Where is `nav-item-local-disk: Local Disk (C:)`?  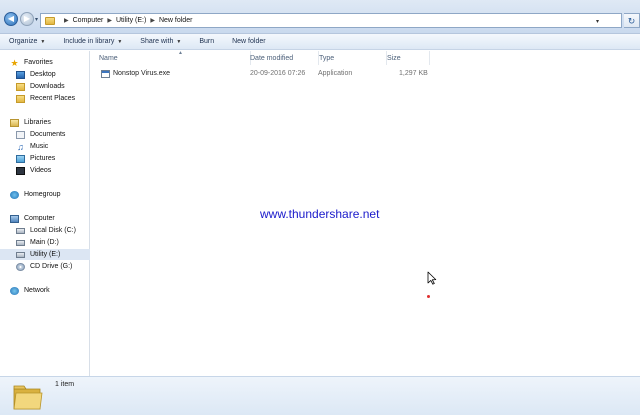
nav-item-local-disk: Local Disk (C:) is located at coordinates (45, 230).